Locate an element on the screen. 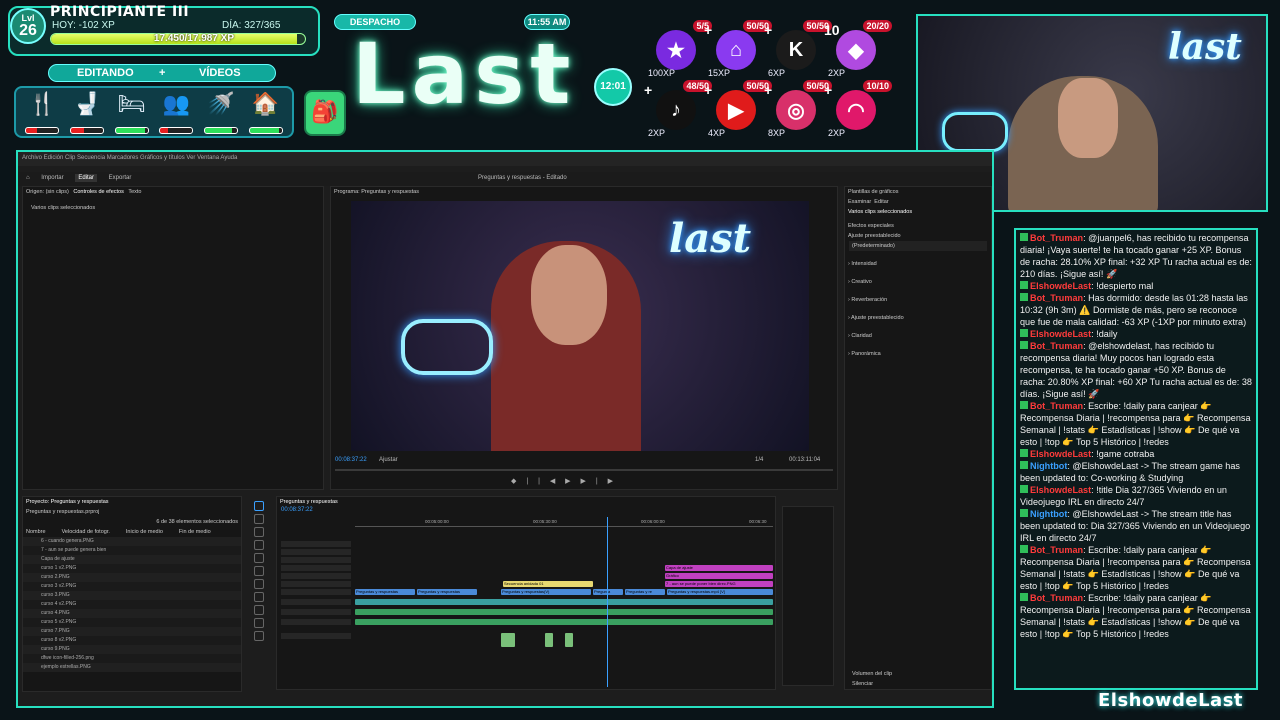 The width and height of the screenshot is (1280, 720). project-item: curso 7.PNG is located at coordinates (132, 631).